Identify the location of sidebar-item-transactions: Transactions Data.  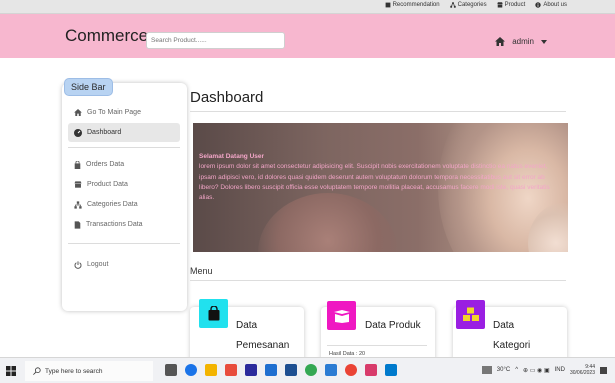
(124, 224).